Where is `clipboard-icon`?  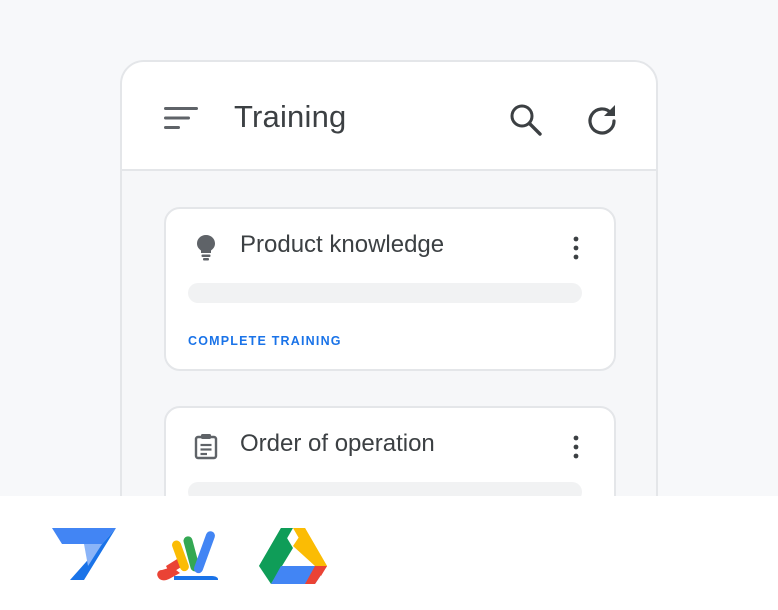 clipboard-icon is located at coordinates (206, 447).